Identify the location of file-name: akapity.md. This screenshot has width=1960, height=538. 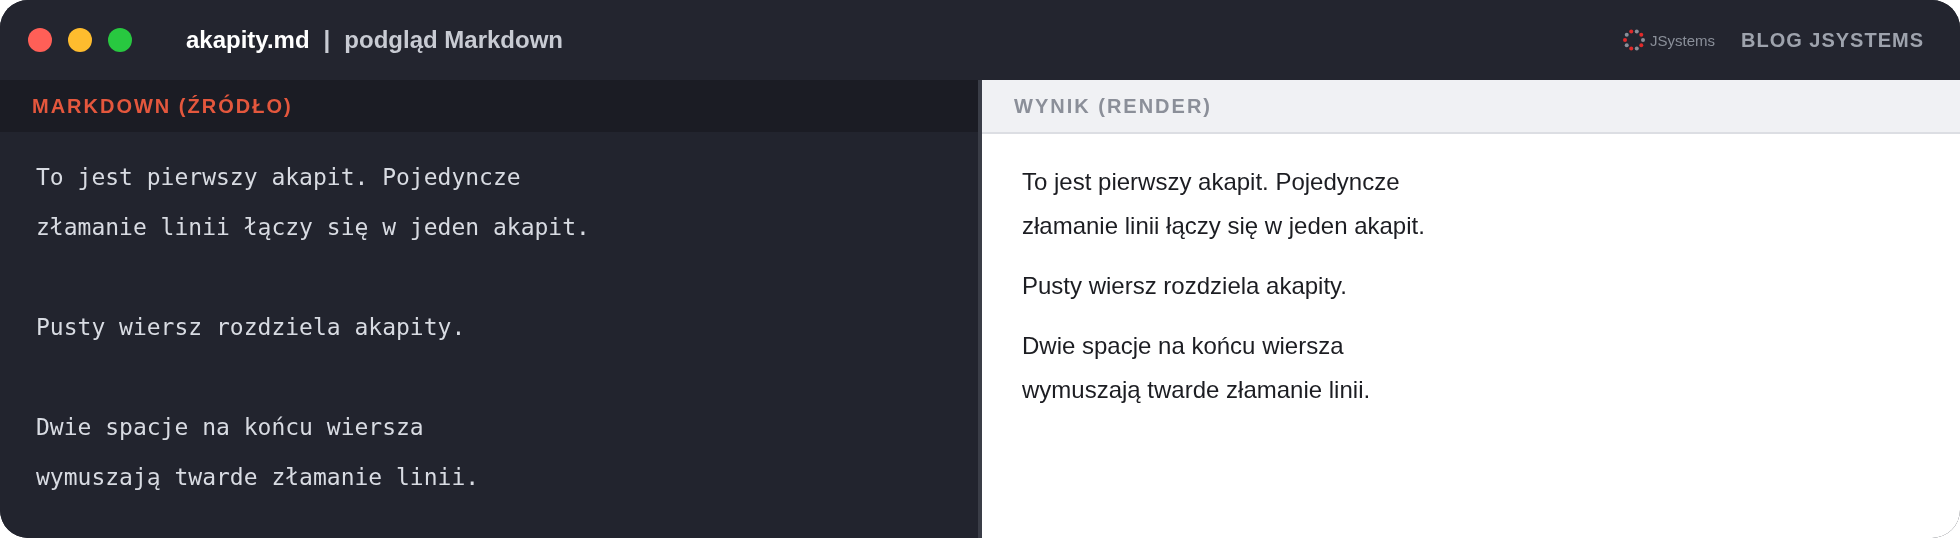
(248, 40).